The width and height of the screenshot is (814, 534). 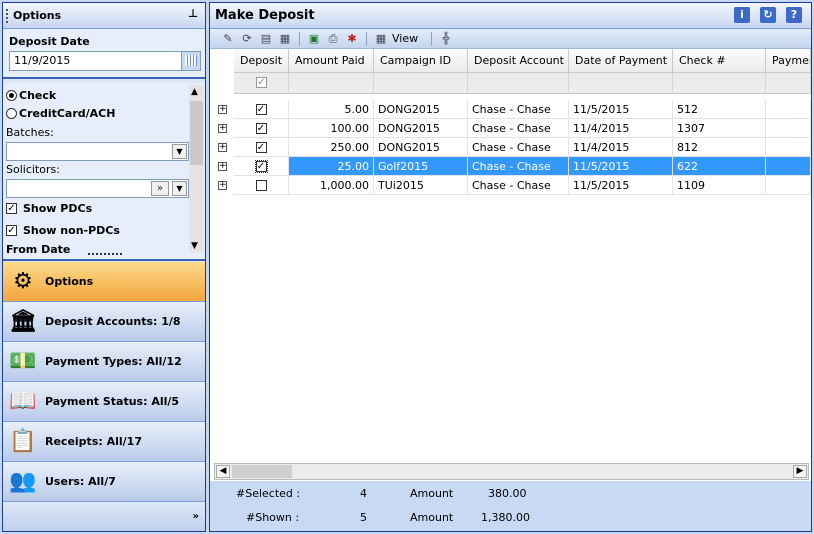 I want to click on amount-cell: 100.00, so click(x=331, y=128).